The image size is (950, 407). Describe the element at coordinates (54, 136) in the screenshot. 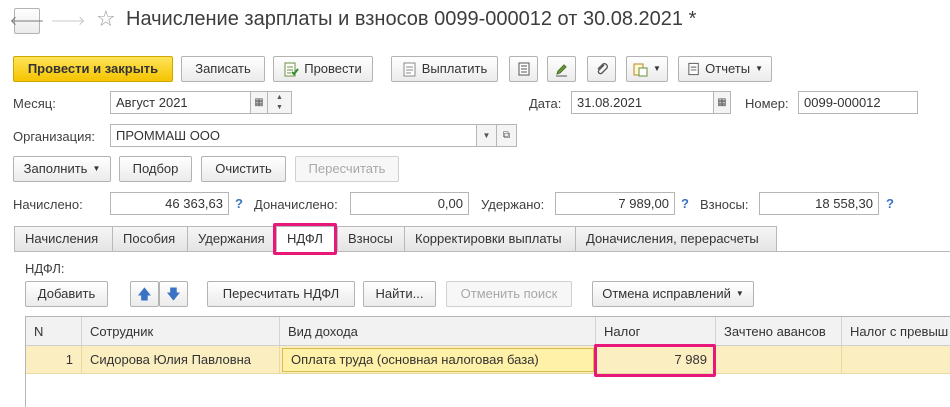

I see `organization-label: Организация:` at that location.